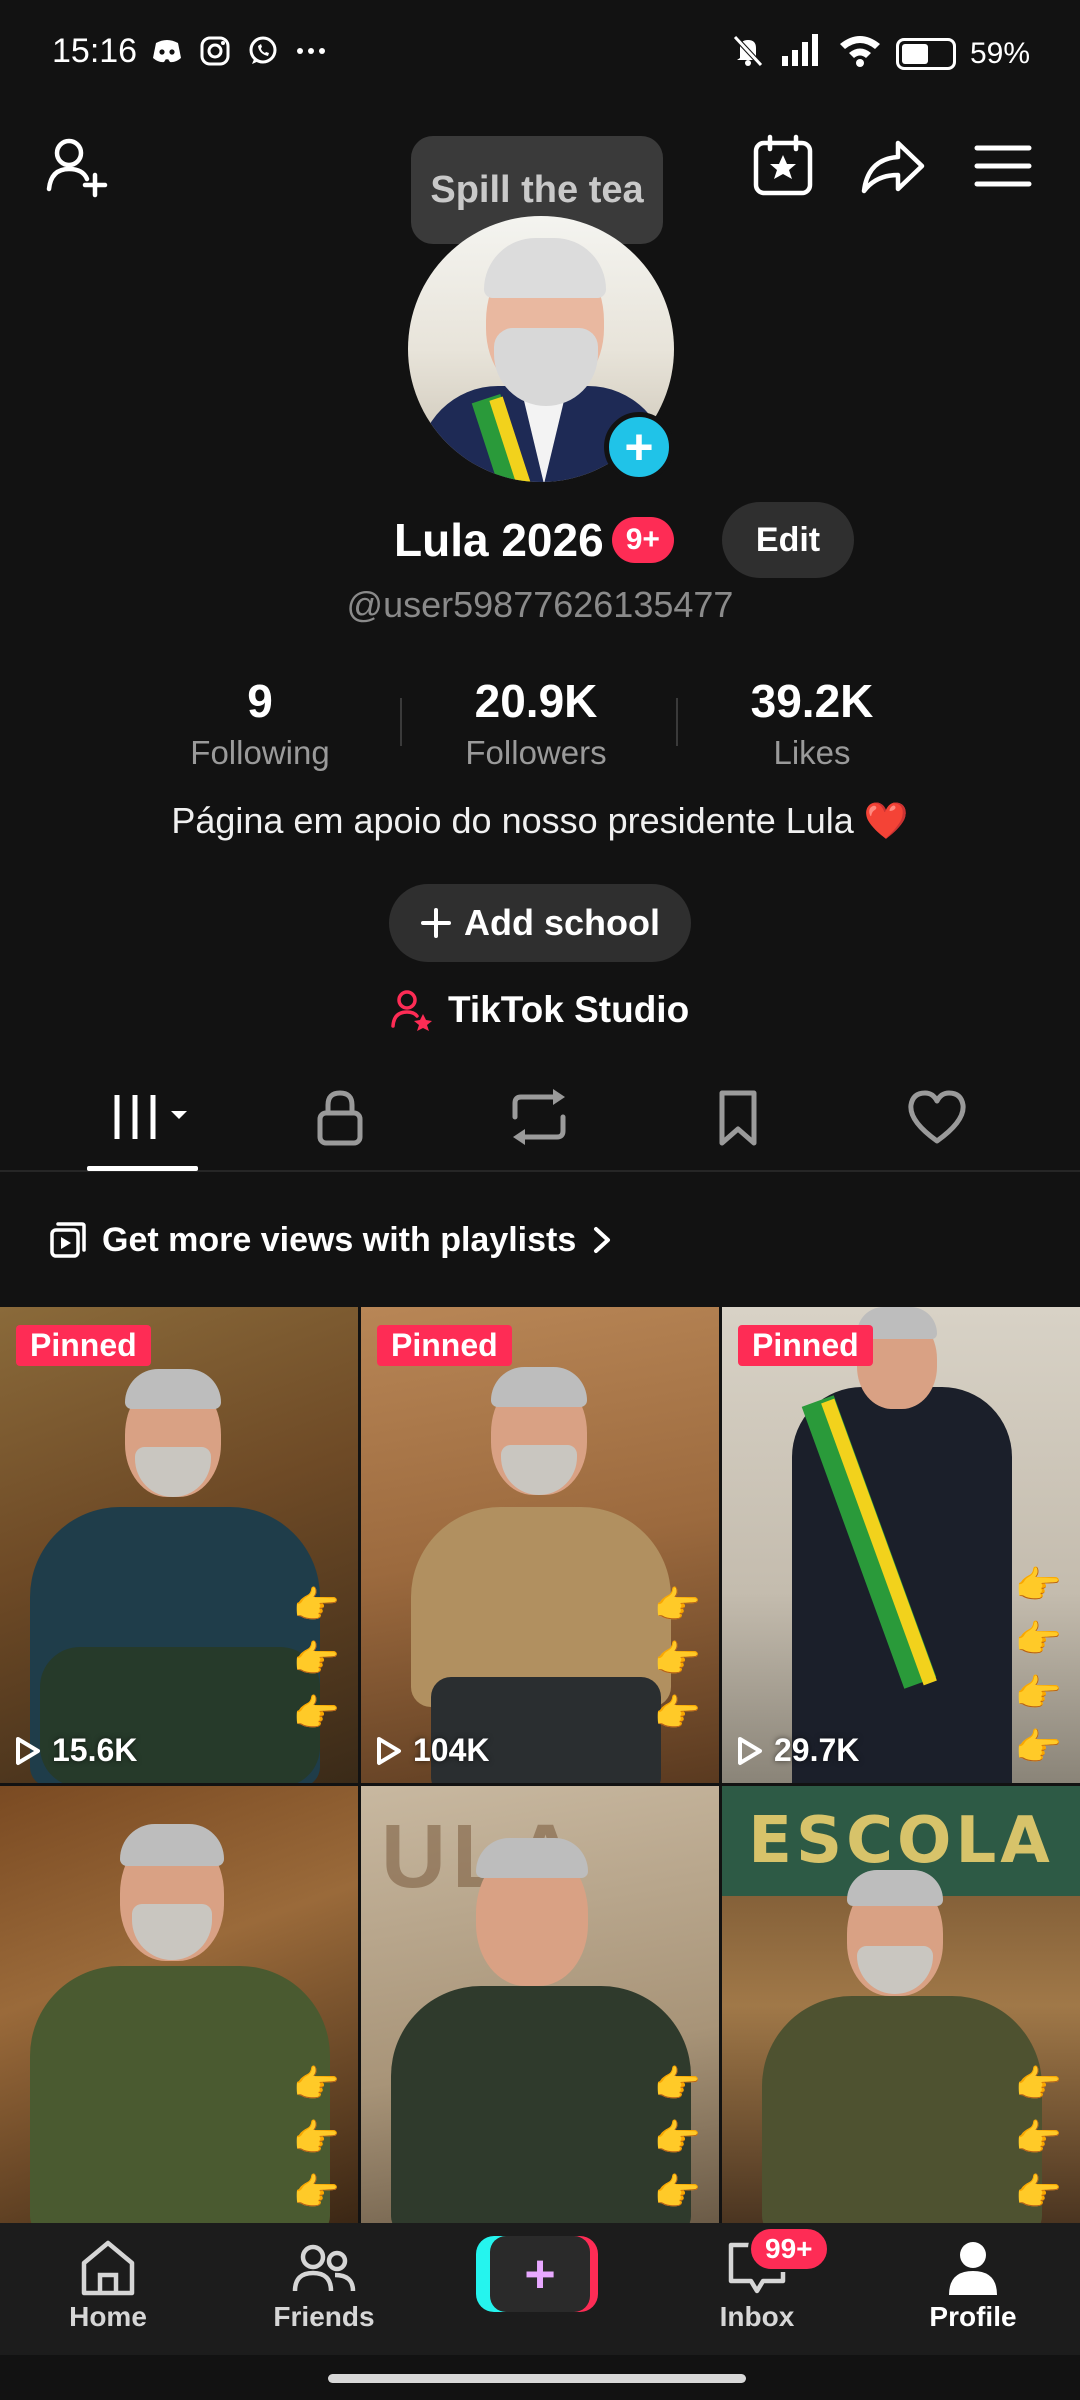 This screenshot has width=1080, height=2400. Describe the element at coordinates (1038, 1667) in the screenshot. I see `pointing-hands: 👉 👉 👉 👉` at that location.